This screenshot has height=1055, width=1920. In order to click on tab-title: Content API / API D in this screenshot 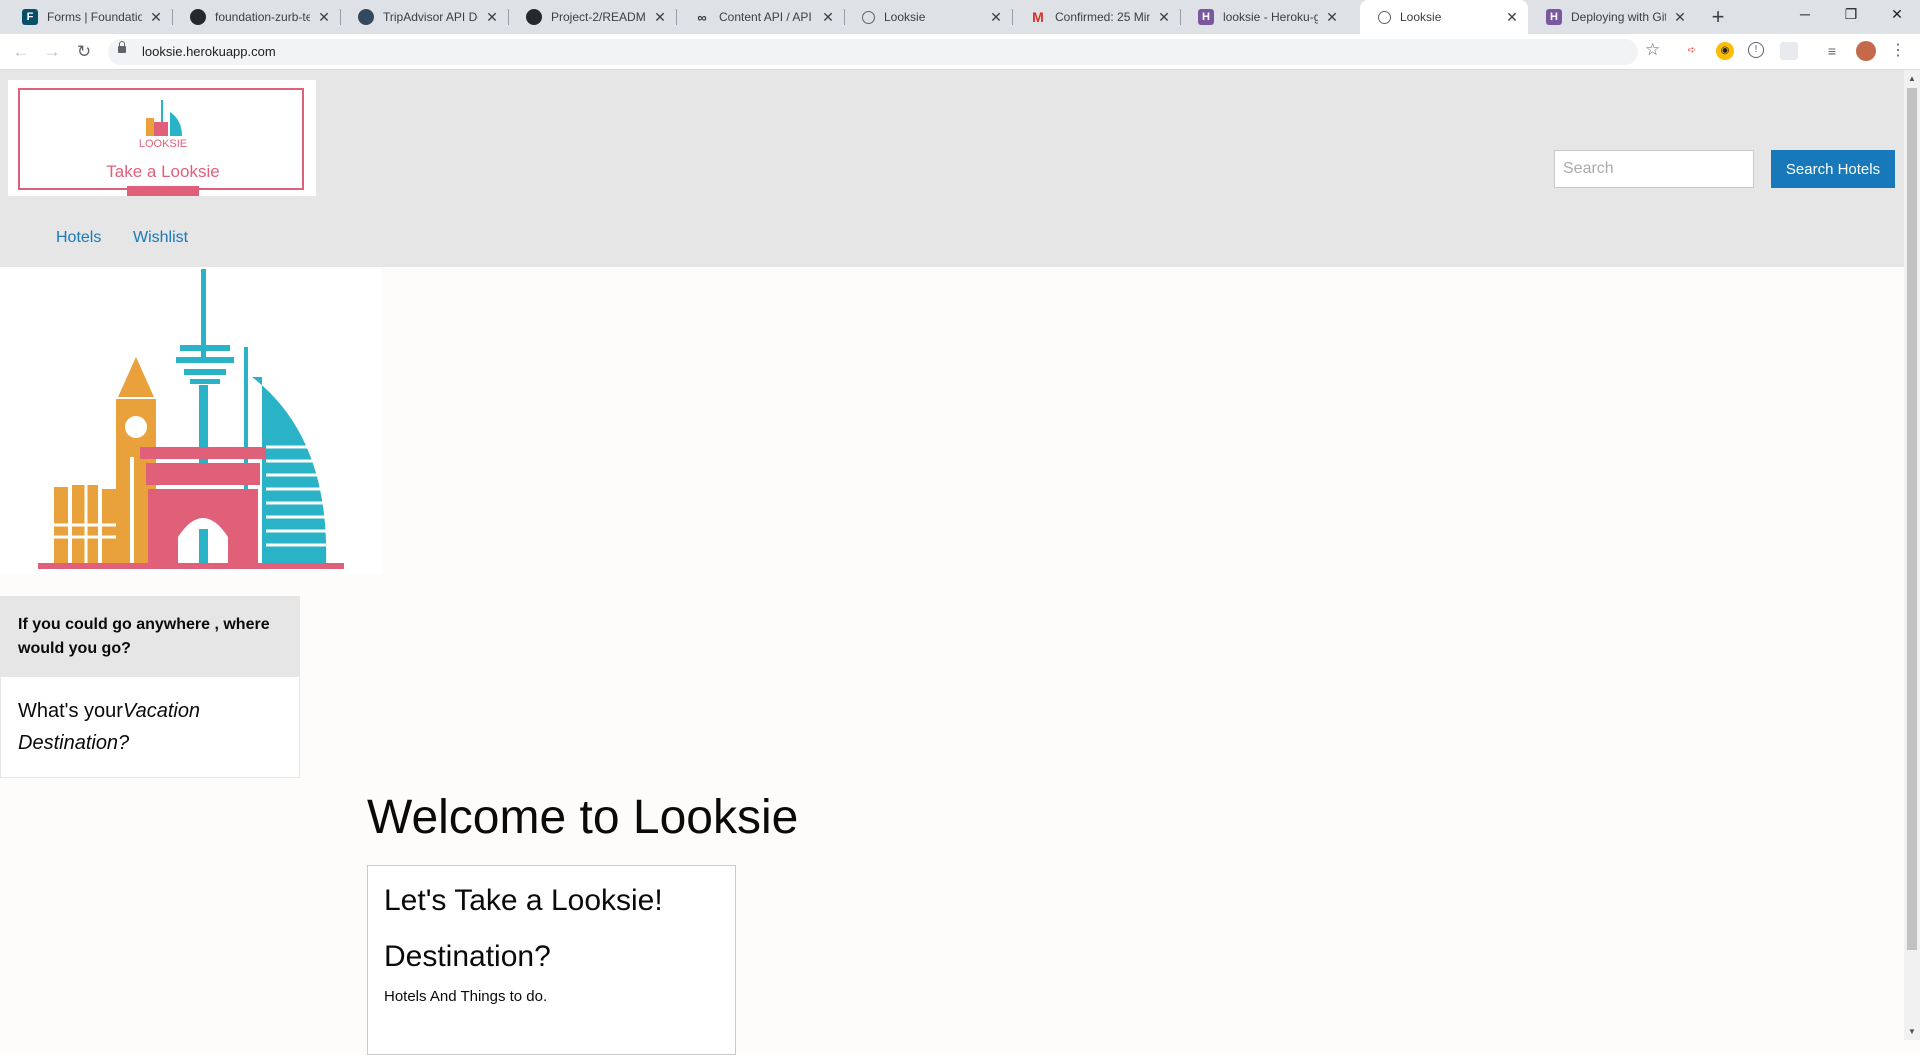, I will do `click(766, 17)`.